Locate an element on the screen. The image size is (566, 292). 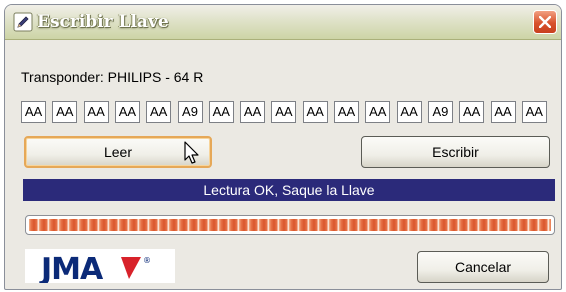
progress-fill is located at coordinates (290, 225).